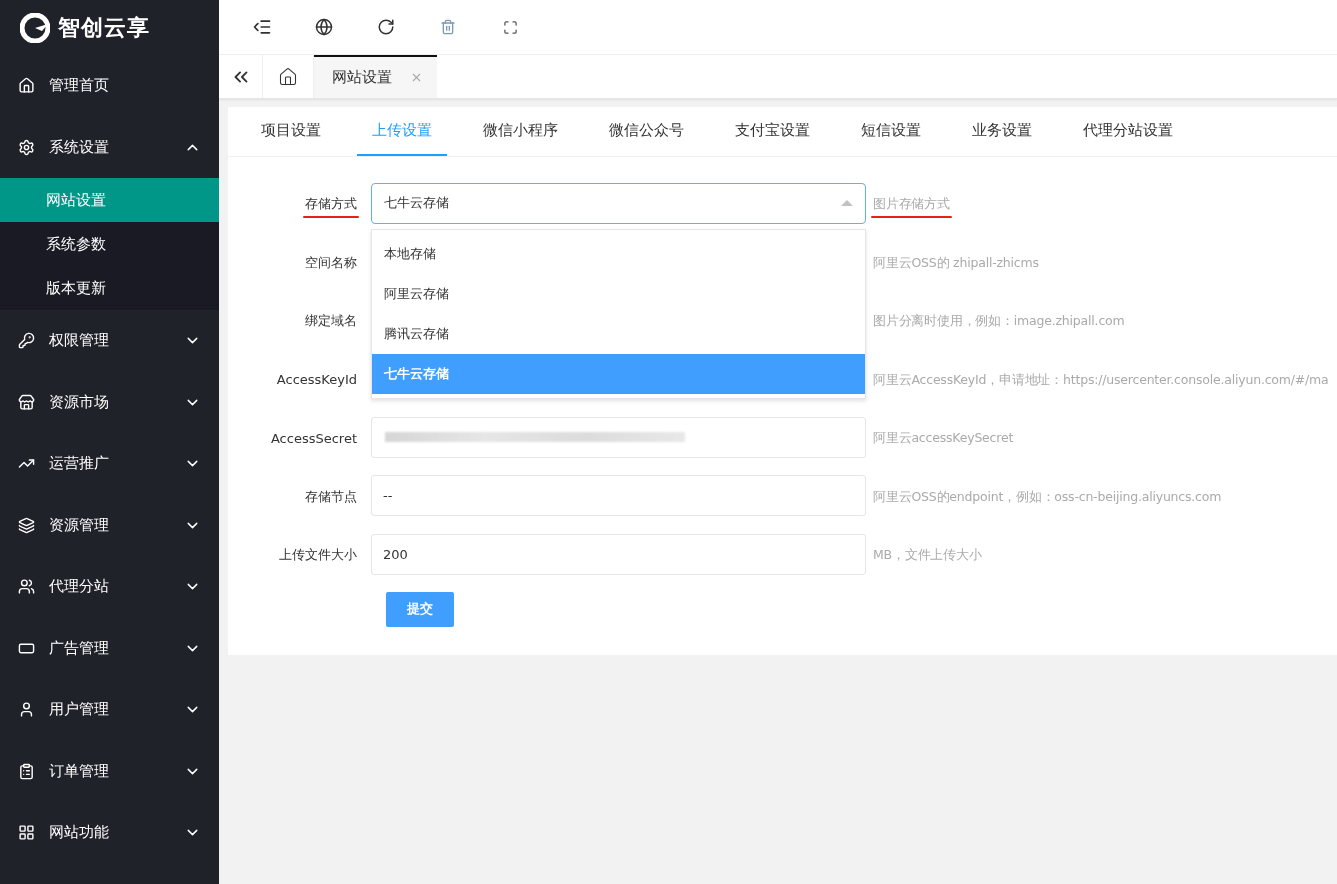 Image resolution: width=1337 pixels, height=884 pixels. Describe the element at coordinates (324, 27) in the screenshot. I see `globe-icon` at that location.